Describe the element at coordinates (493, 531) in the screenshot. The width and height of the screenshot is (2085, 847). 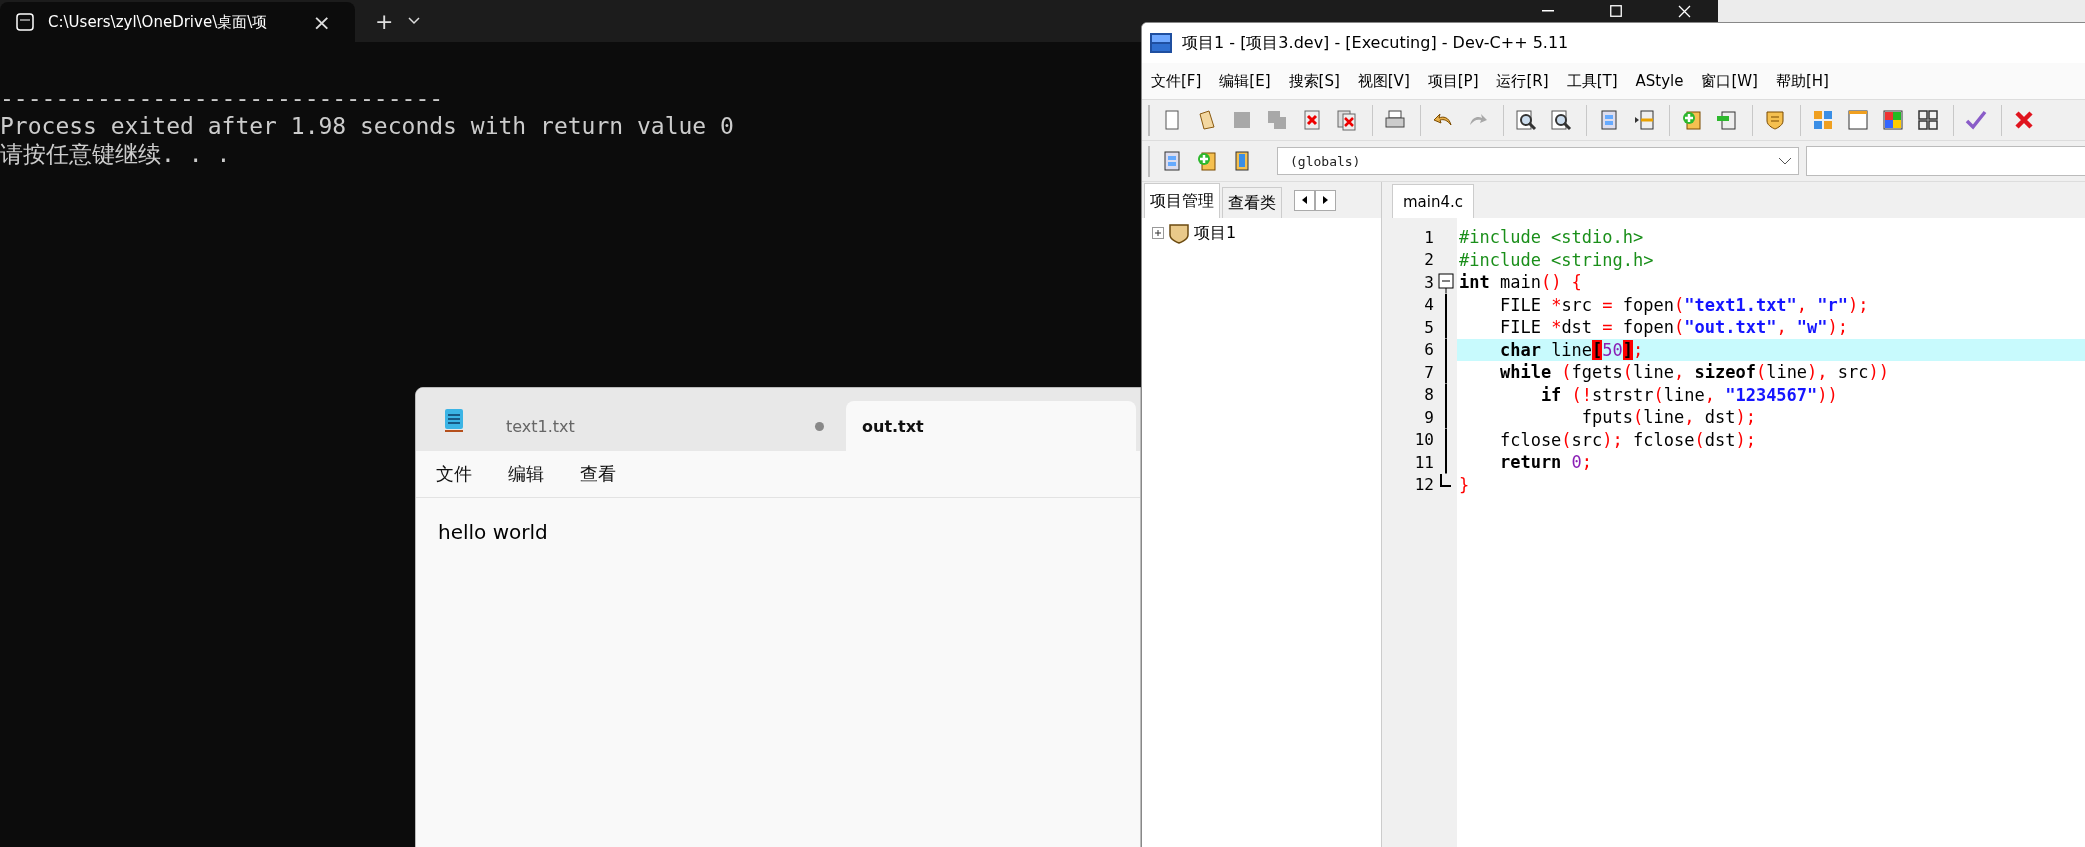
I see `document-text: hello world` at that location.